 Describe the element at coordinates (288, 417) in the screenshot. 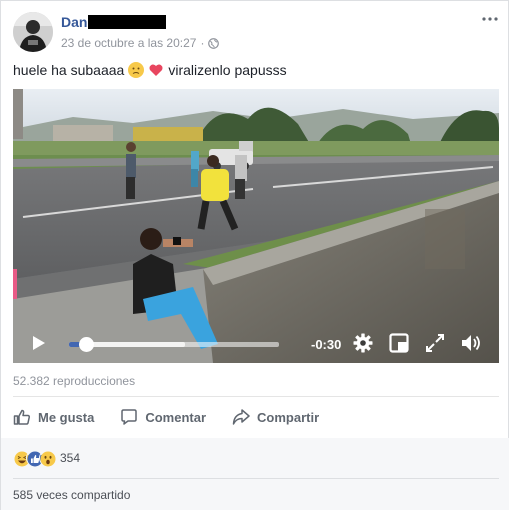

I see `share-label: Compartir` at that location.